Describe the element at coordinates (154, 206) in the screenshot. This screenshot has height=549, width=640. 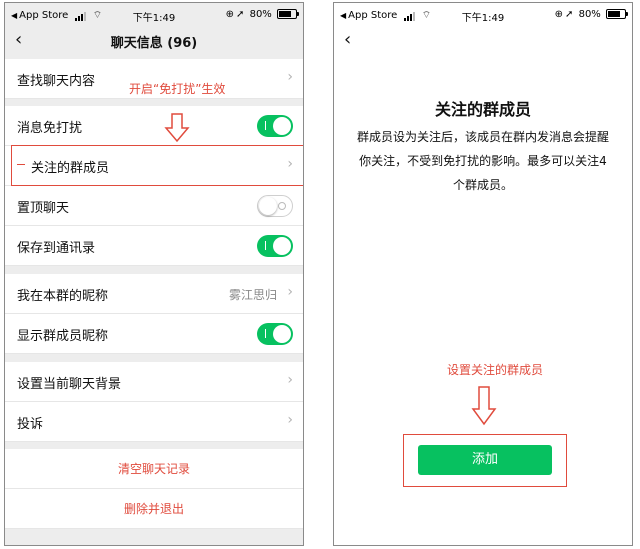
I see `row-sticky-on-top: 置顶聊天` at that location.